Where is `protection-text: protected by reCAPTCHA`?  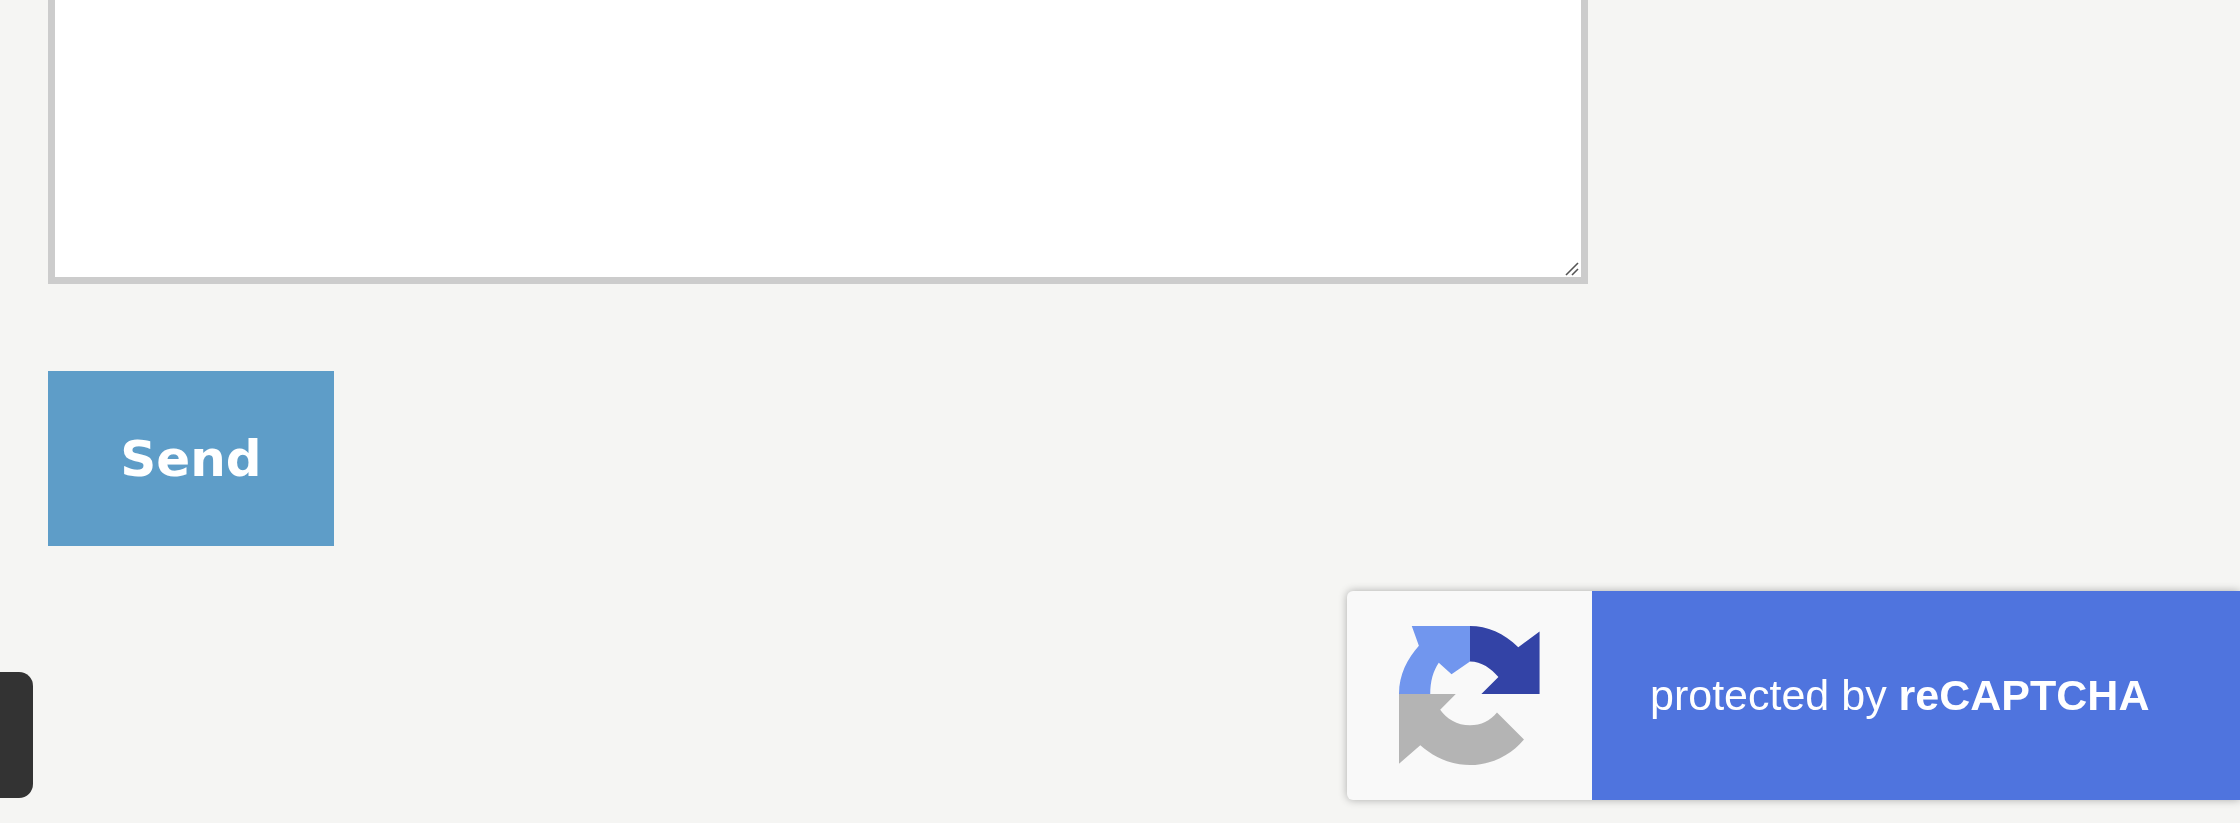
protection-text: protected by reCAPTCHA is located at coordinates (1900, 695).